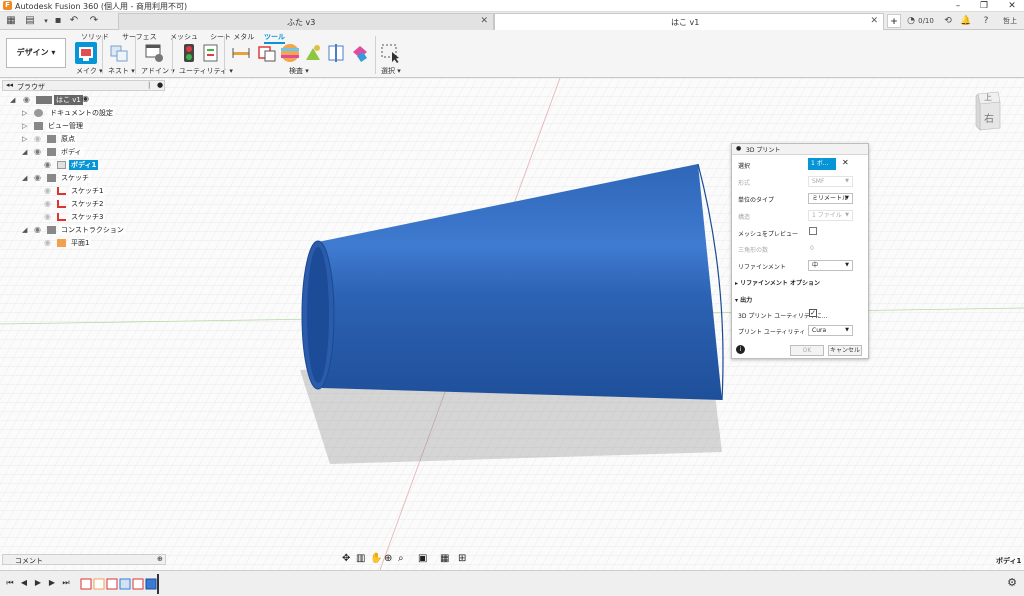 Image resolution: width=1024 pixels, height=596 pixels. Describe the element at coordinates (422, 558) in the screenshot. I see `display-settings-icon: ▣` at that location.